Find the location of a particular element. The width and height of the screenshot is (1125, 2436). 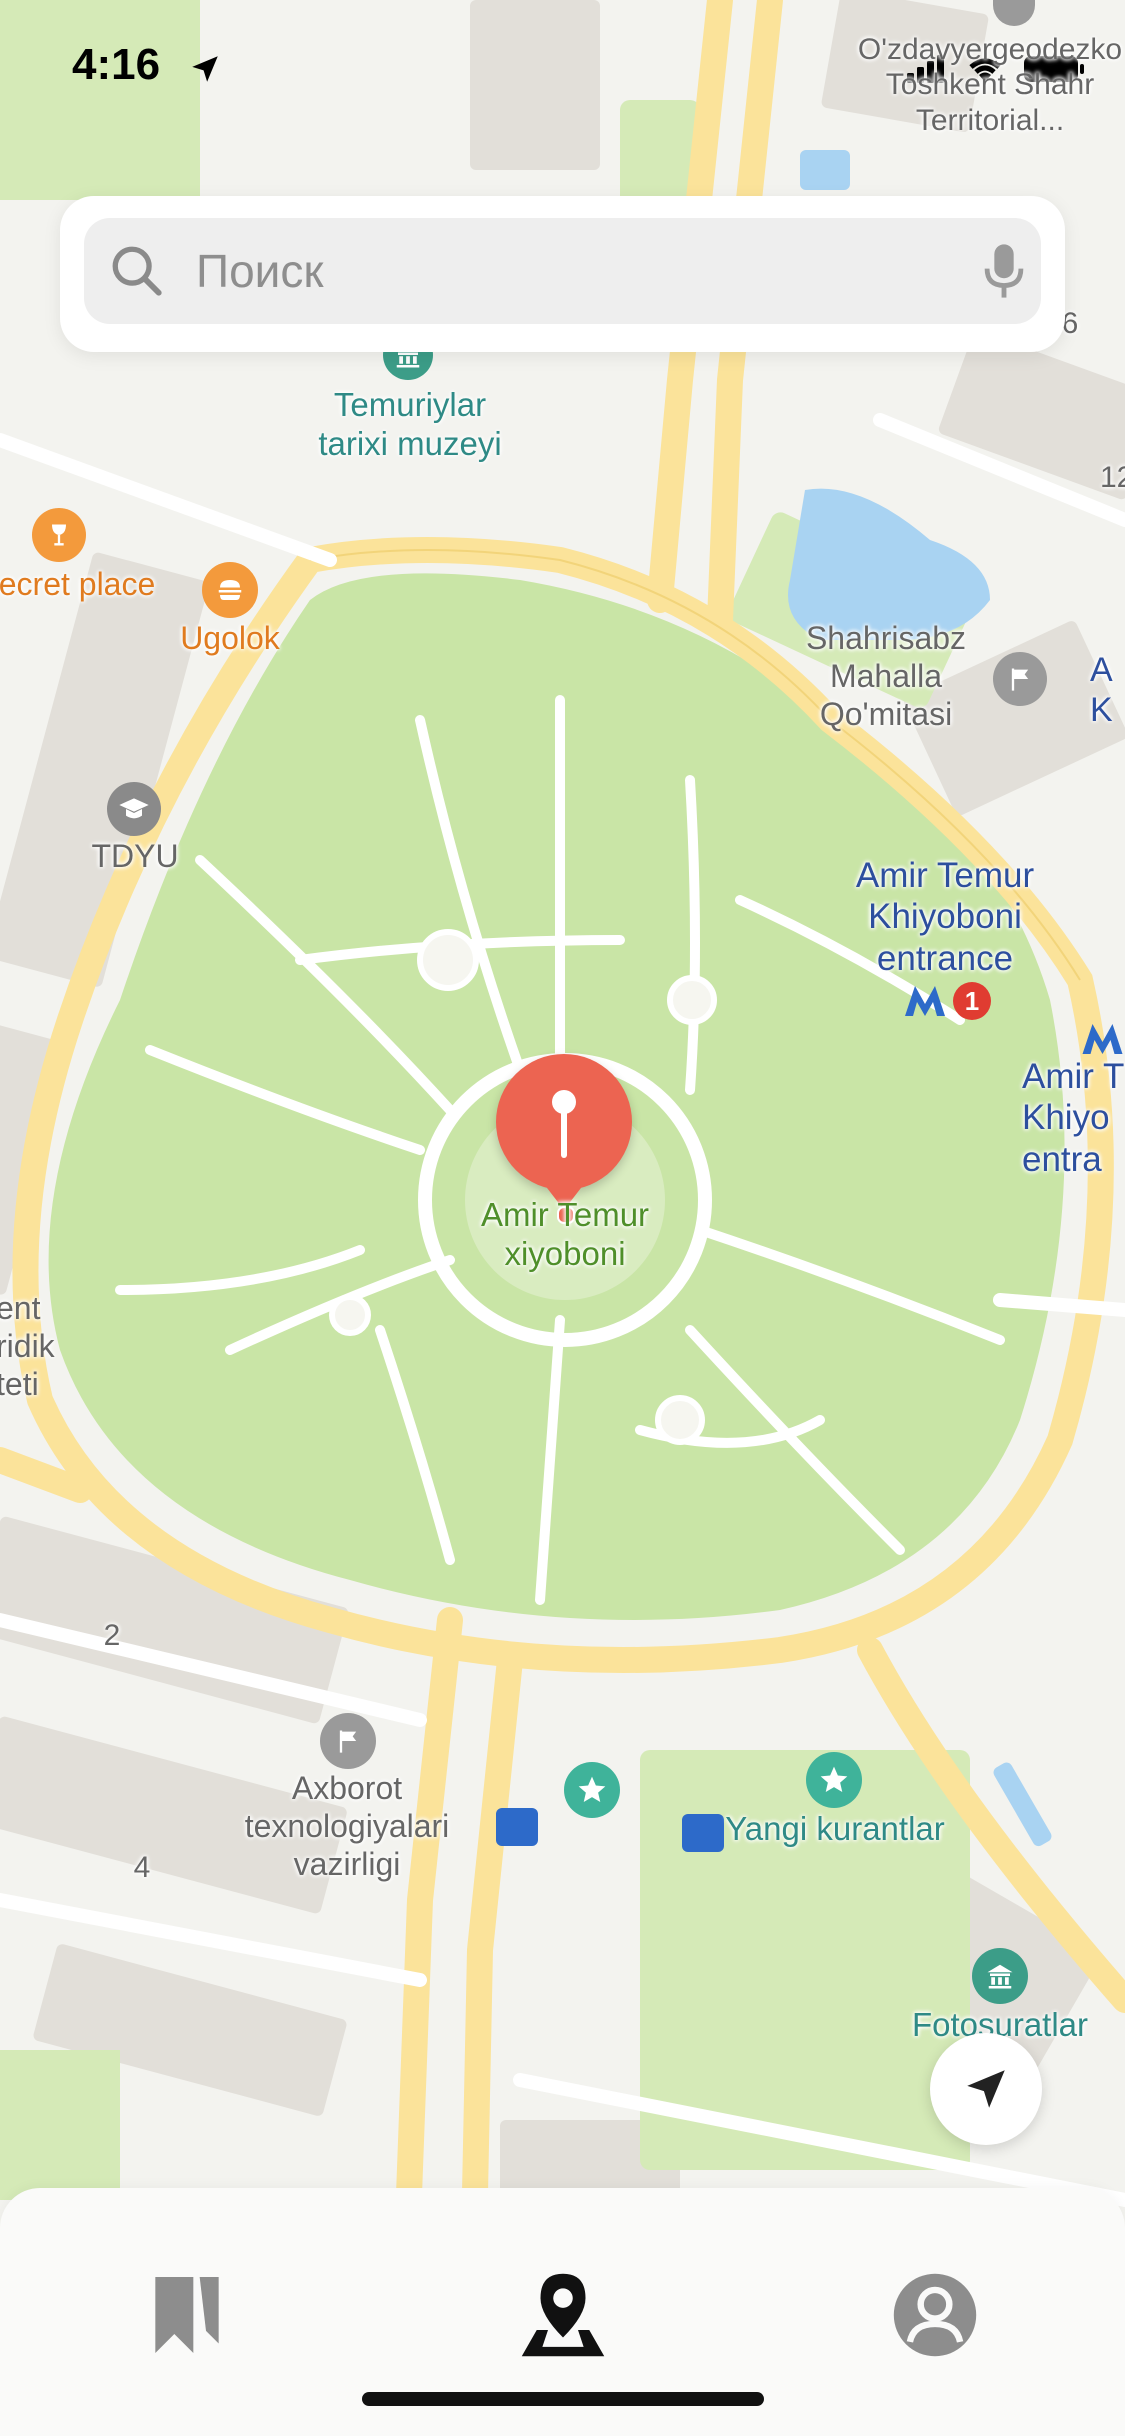

microphone-icon is located at coordinates (1004, 271).